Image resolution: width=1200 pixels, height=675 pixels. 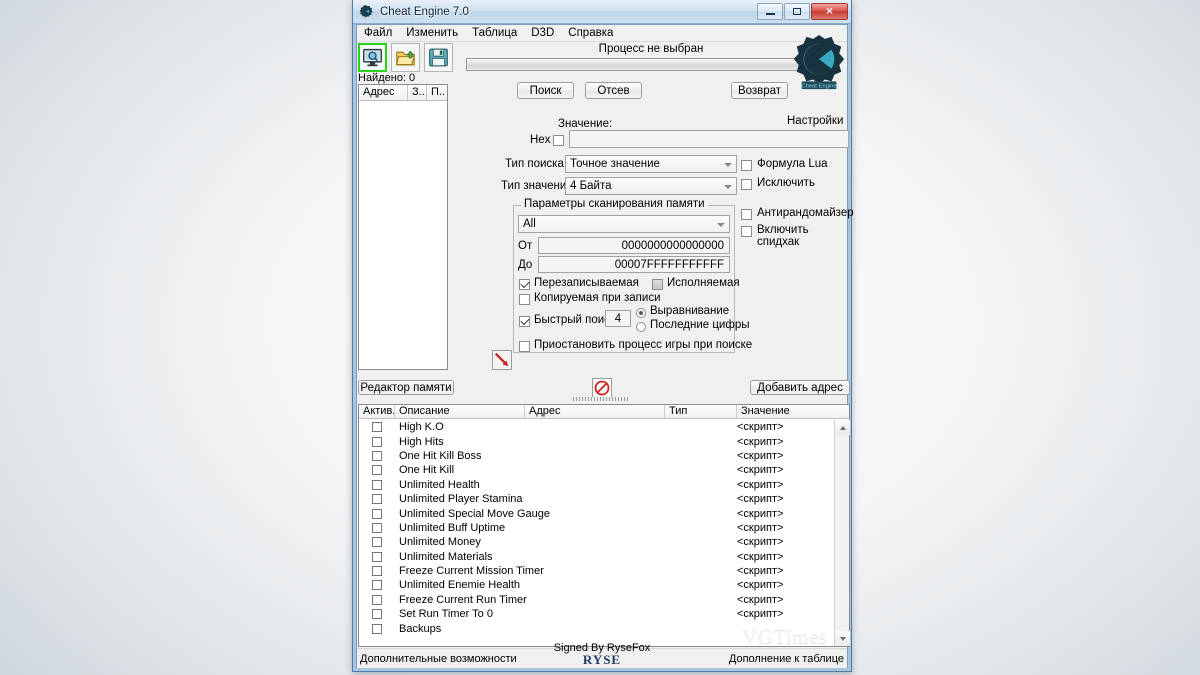 What do you see at coordinates (372, 57) in the screenshot?
I see `open-process-button` at bounding box center [372, 57].